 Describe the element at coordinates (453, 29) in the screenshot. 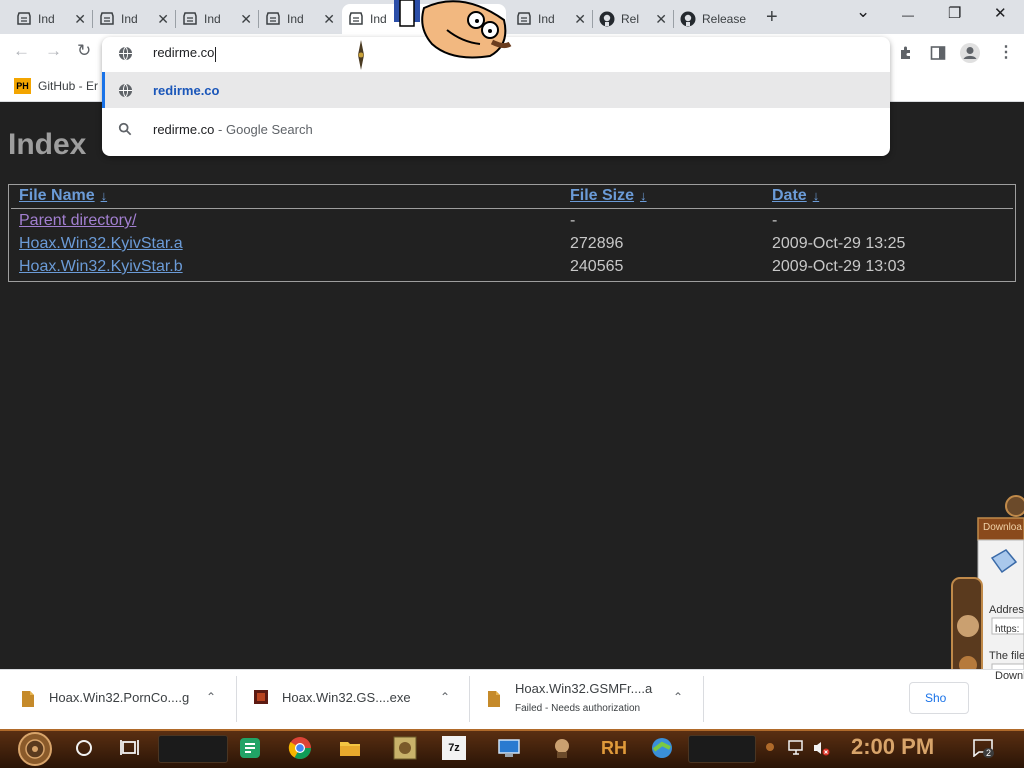

I see `cartoon-character-sticker` at that location.